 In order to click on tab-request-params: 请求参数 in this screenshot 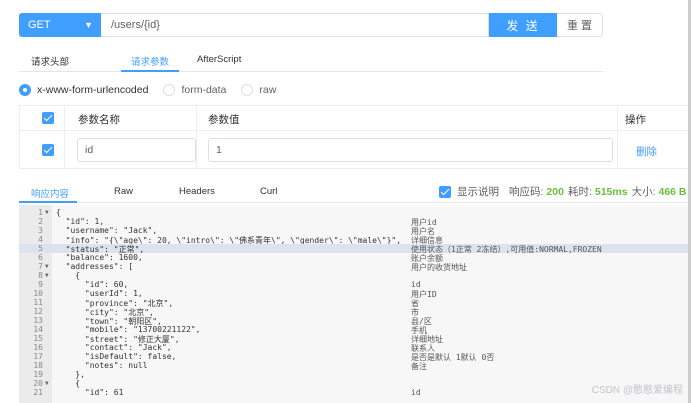, I will do `click(150, 61)`.